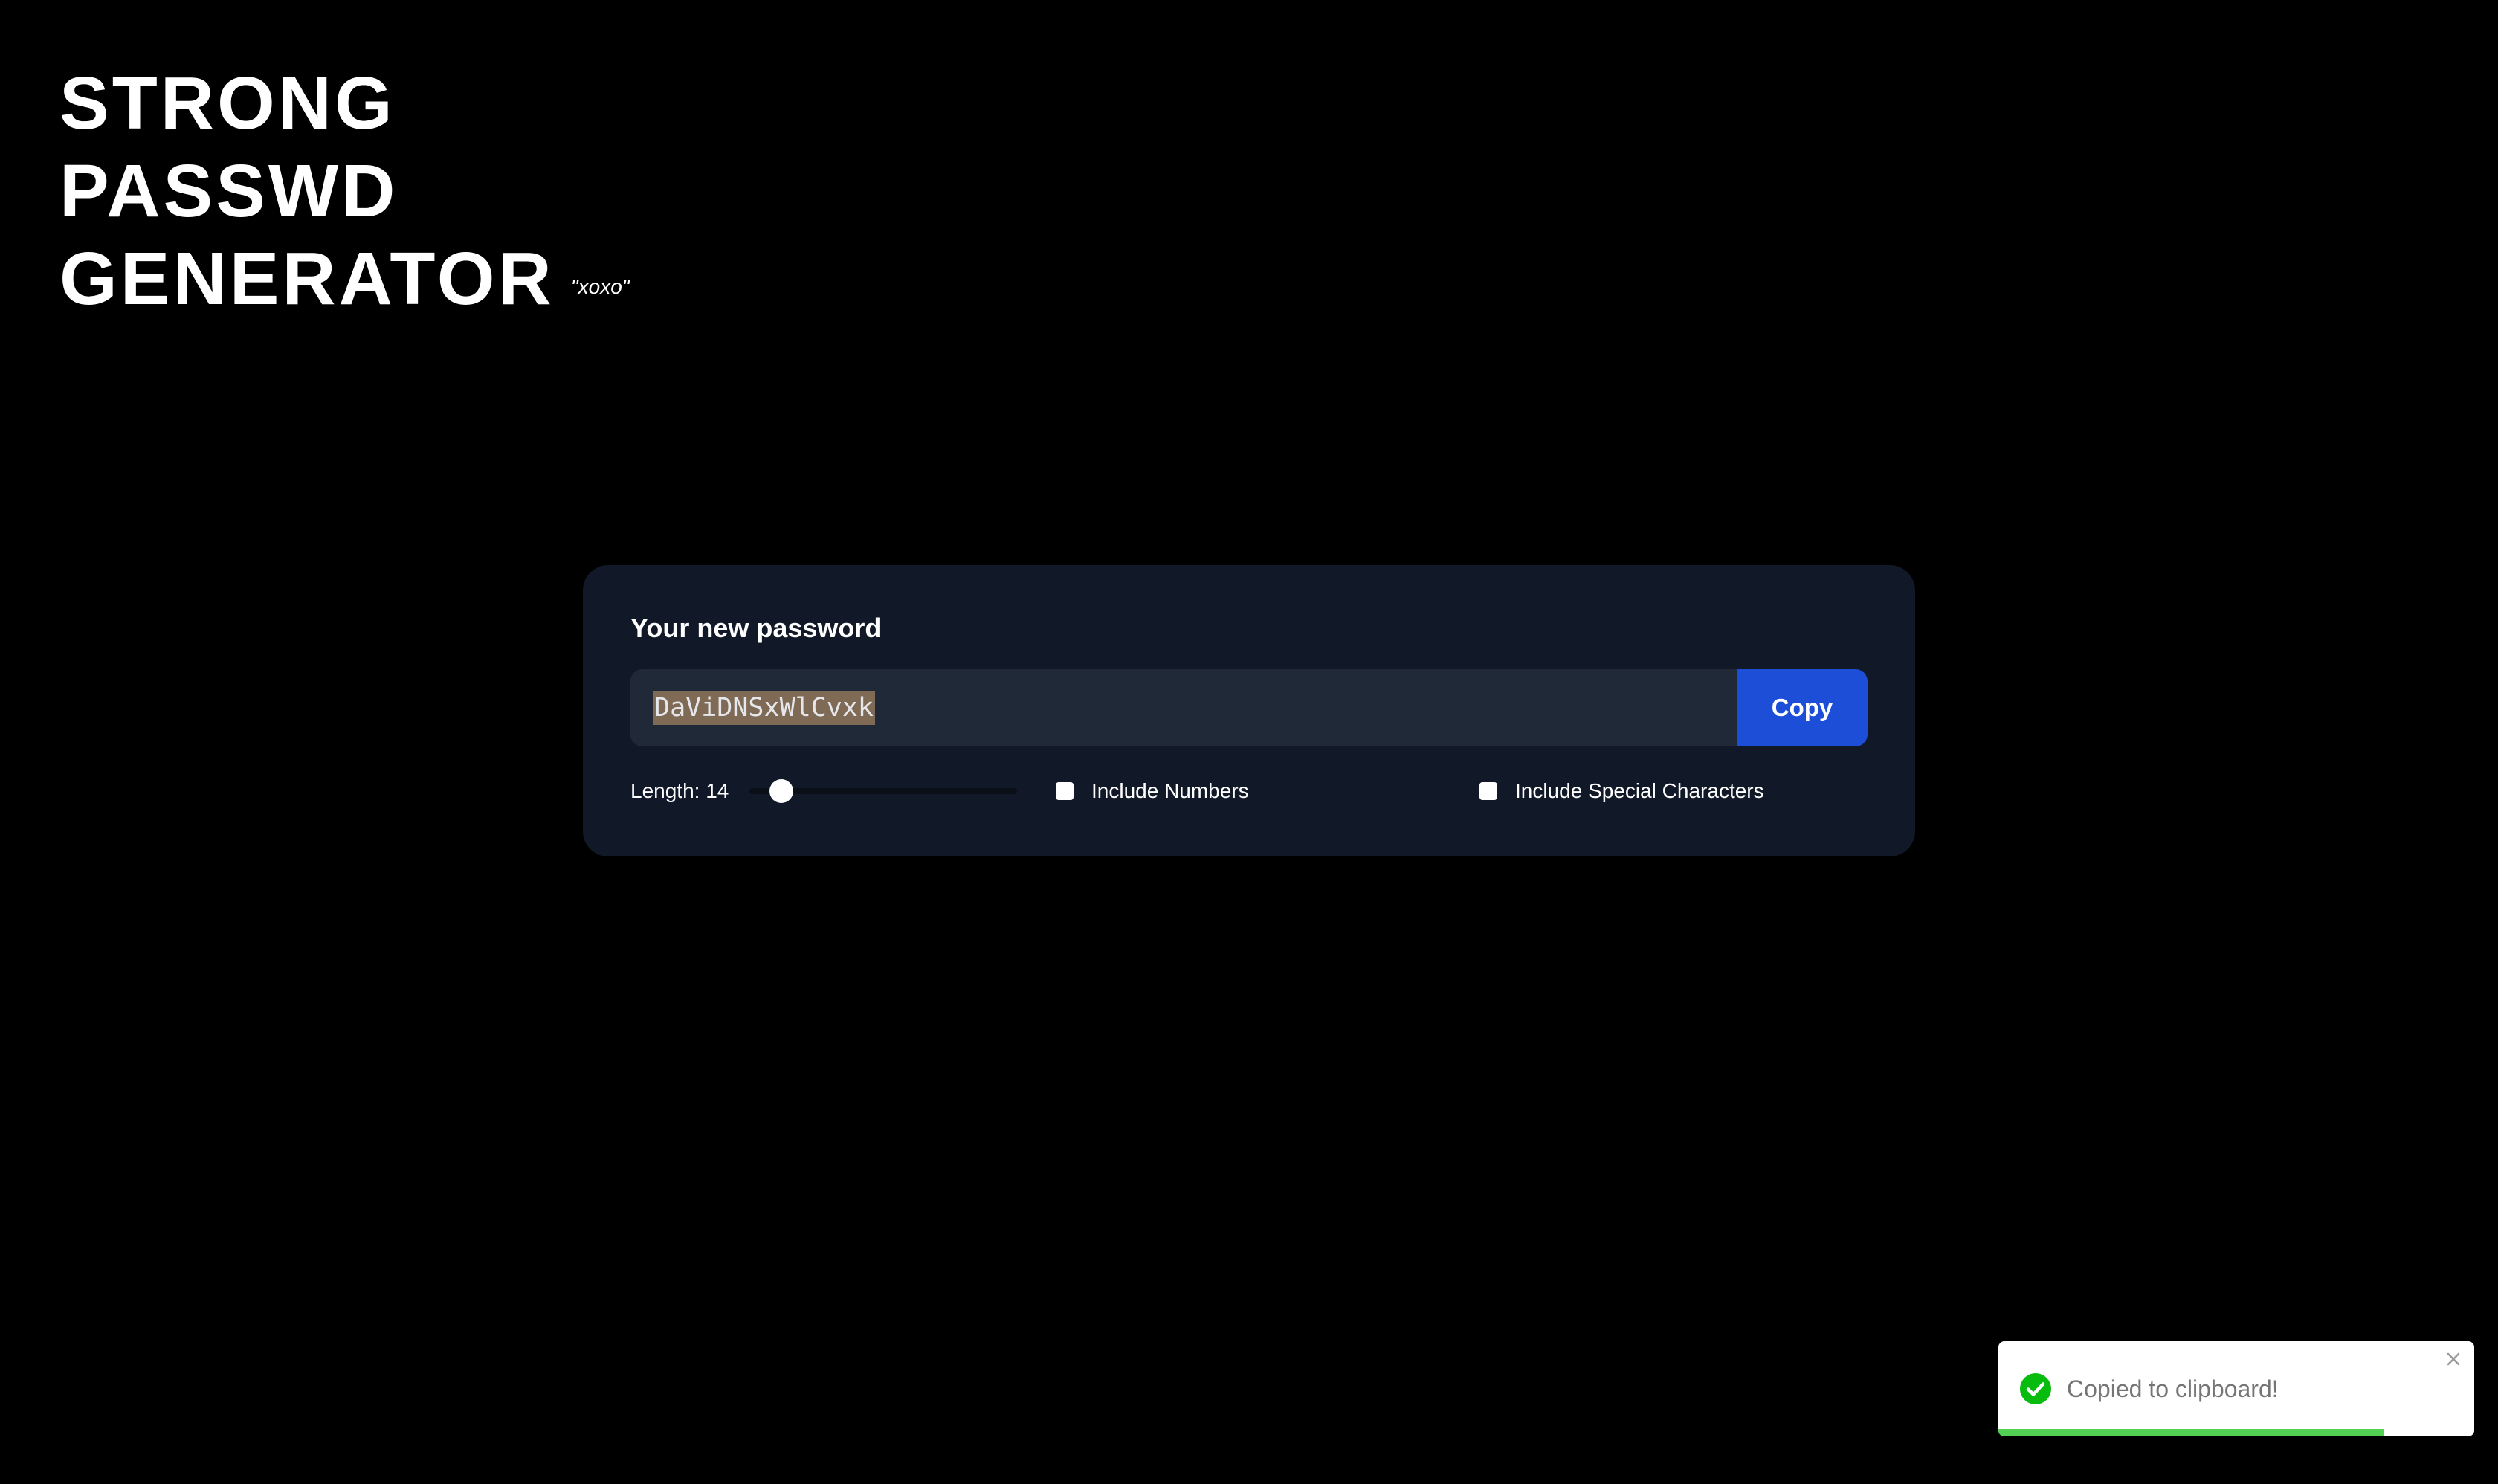  Describe the element at coordinates (679, 790) in the screenshot. I see `length-label: Length: 14` at that location.